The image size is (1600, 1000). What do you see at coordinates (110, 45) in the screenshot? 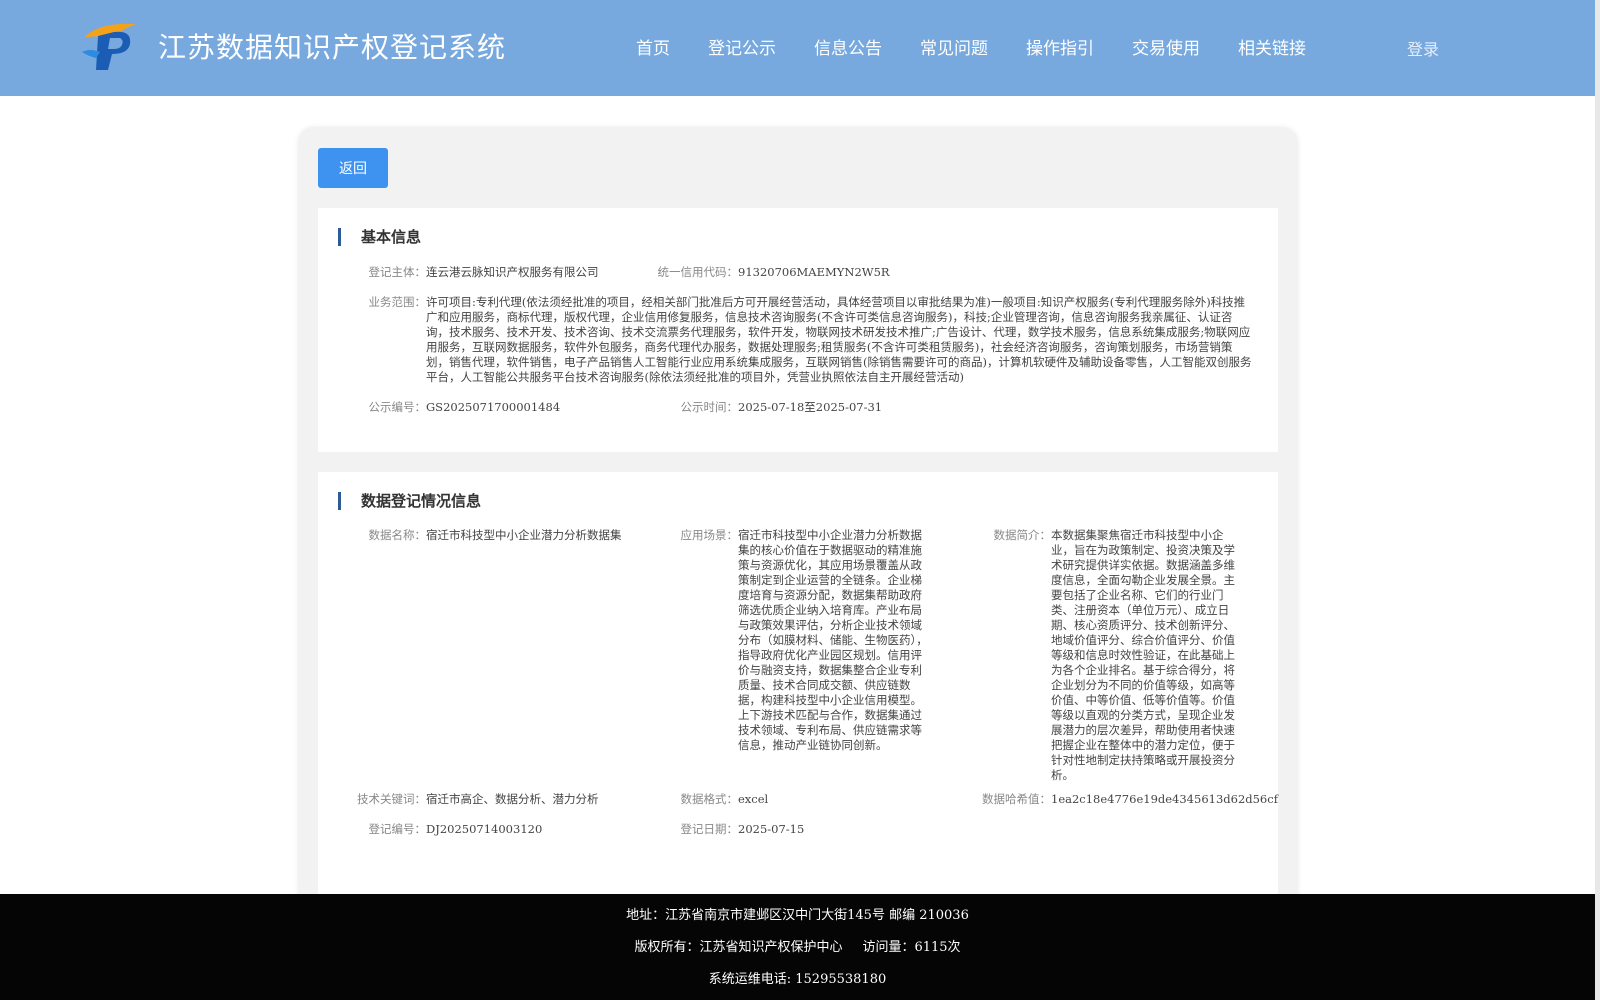
I see `site-logo-icon` at bounding box center [110, 45].